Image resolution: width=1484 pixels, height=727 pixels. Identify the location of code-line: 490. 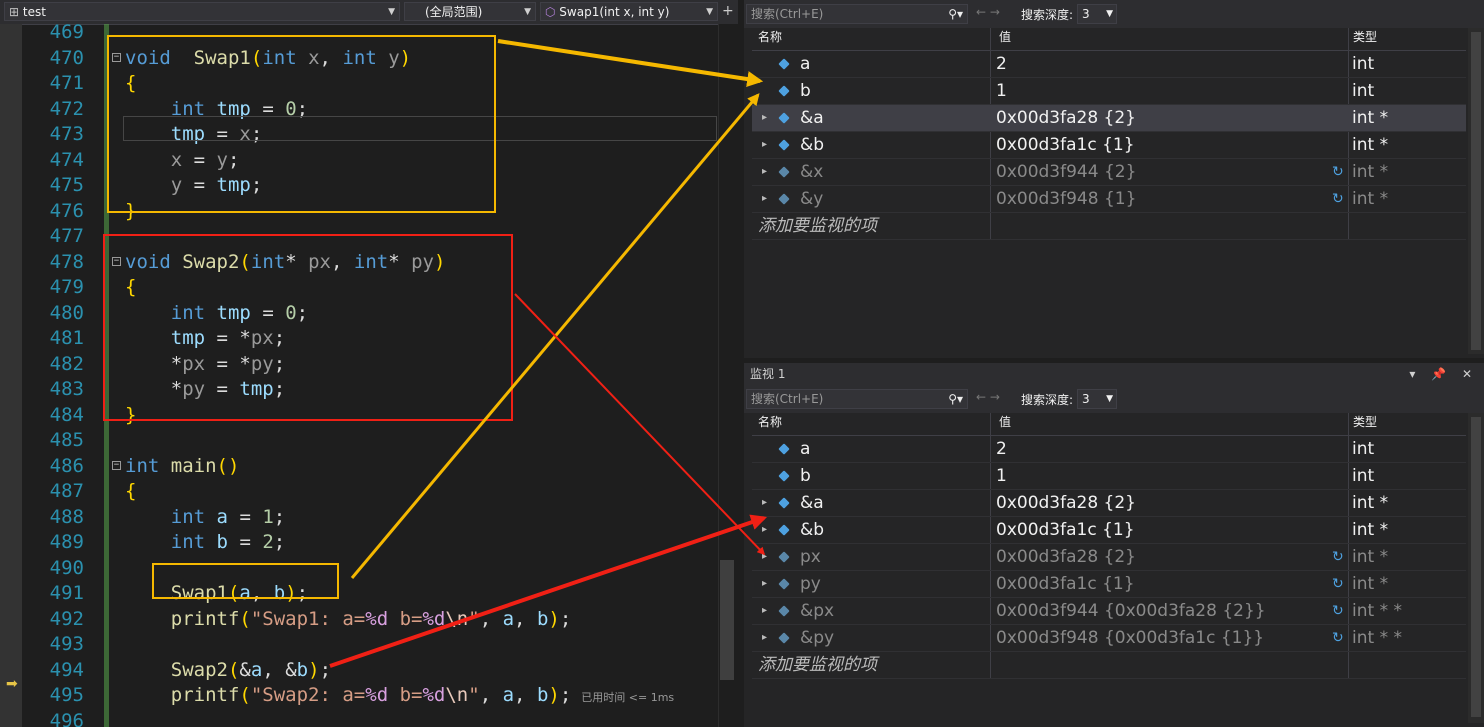
(360, 569).